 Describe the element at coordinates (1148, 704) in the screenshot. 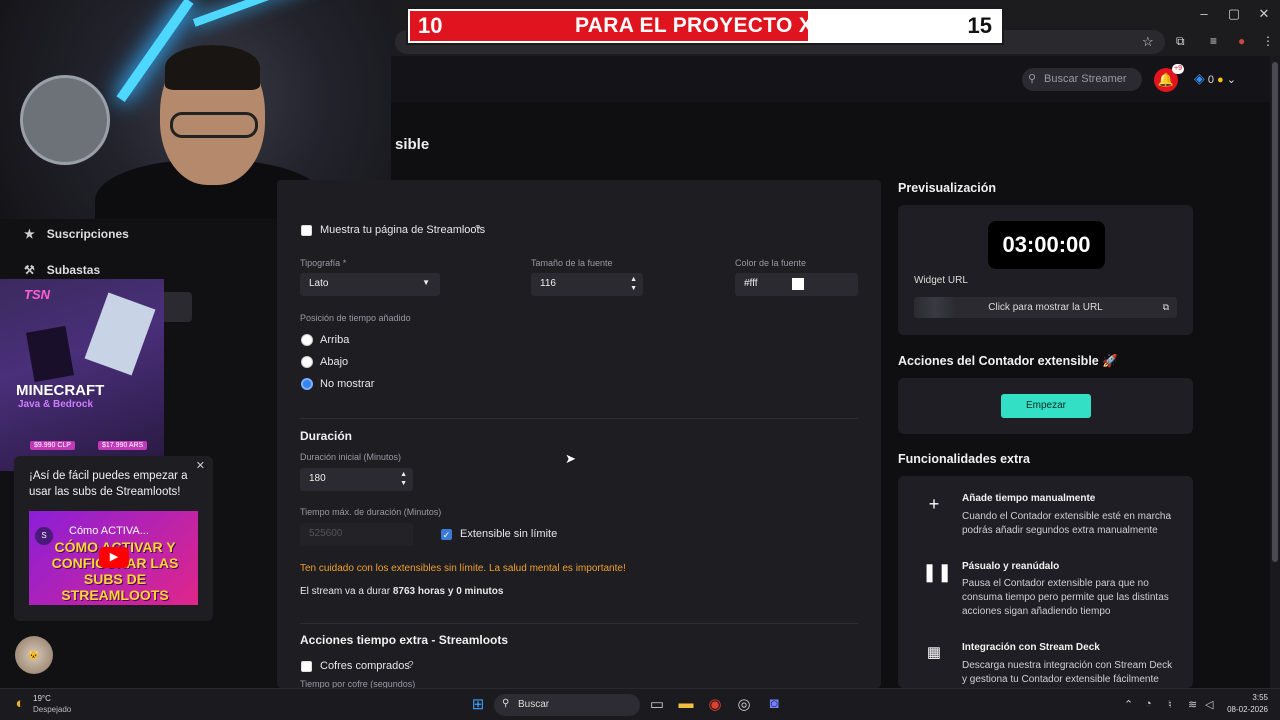

I see `tray-app-icon: ◔` at that location.